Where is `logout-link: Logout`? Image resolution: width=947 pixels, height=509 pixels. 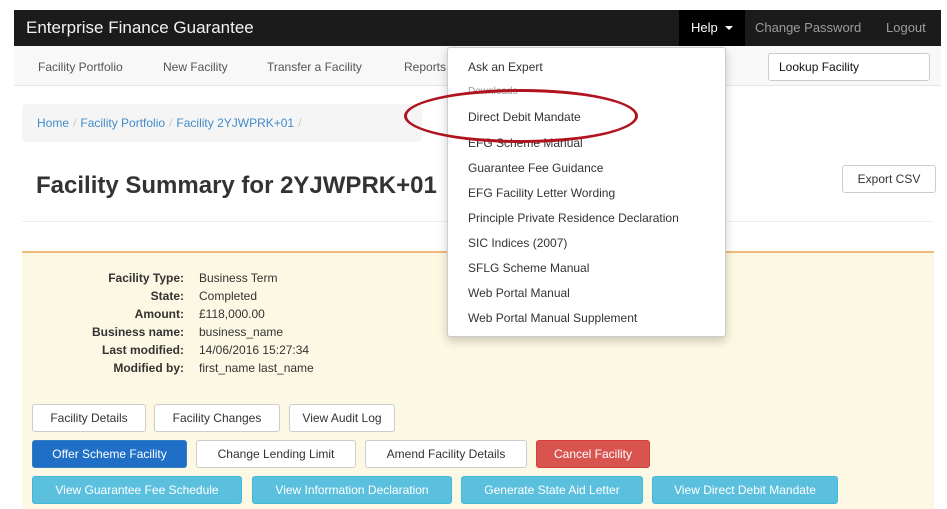
logout-link: Logout is located at coordinates (906, 27).